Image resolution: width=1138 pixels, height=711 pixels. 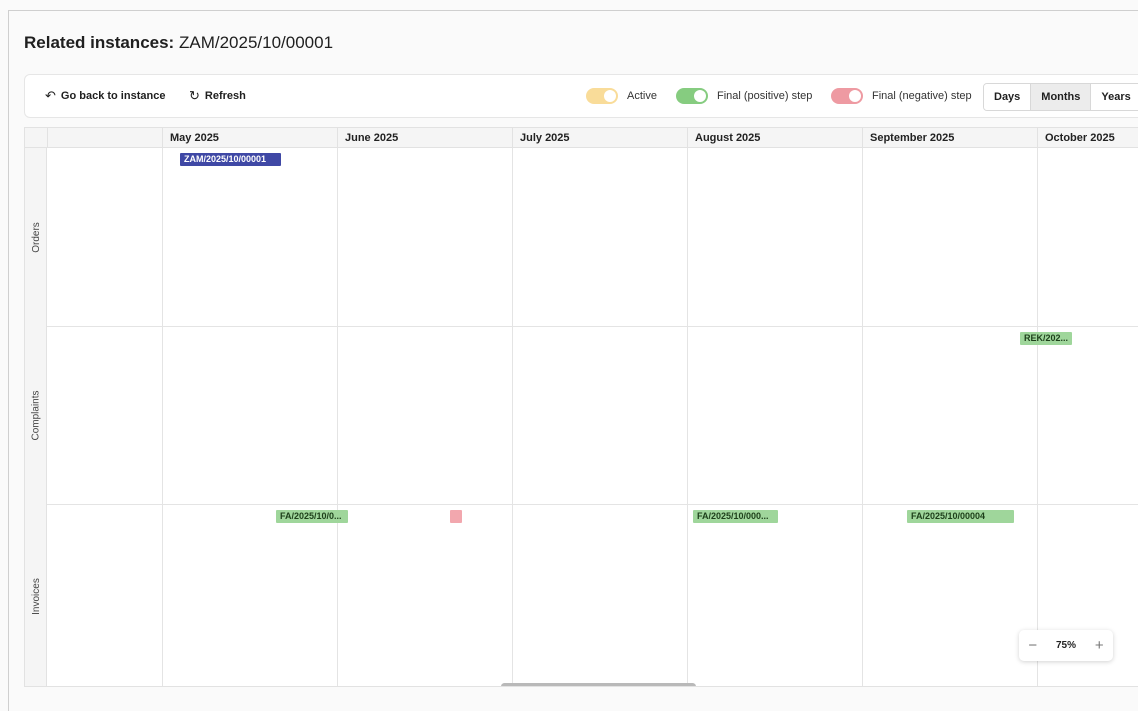 I want to click on month-august-2025: August 2025, so click(x=774, y=138).